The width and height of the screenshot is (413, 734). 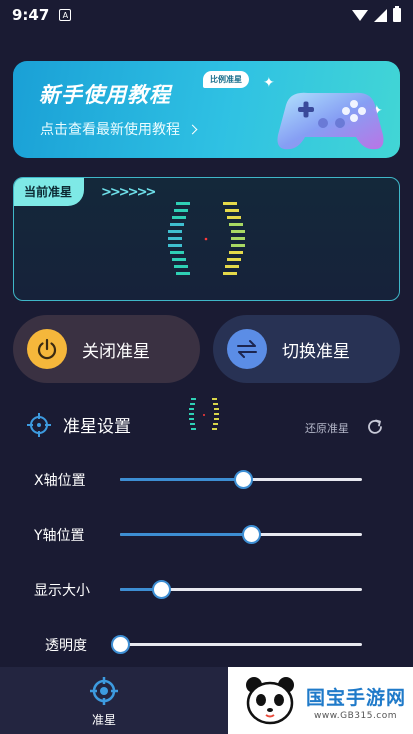 What do you see at coordinates (247, 349) in the screenshot?
I see `swap-icon` at bounding box center [247, 349].